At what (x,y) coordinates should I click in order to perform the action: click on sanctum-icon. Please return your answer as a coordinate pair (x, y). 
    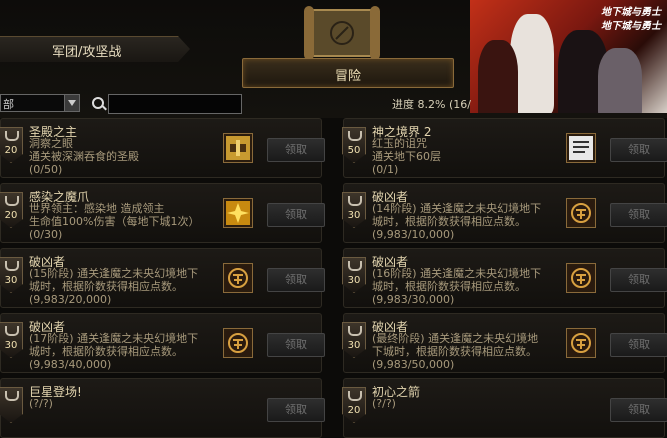
    Looking at the image, I should click on (238, 148).